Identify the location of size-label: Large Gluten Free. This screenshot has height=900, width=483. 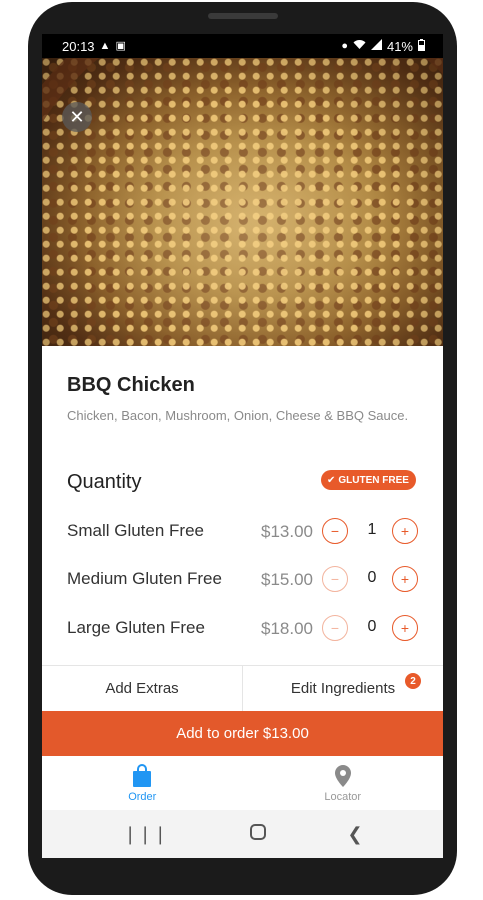
(136, 627).